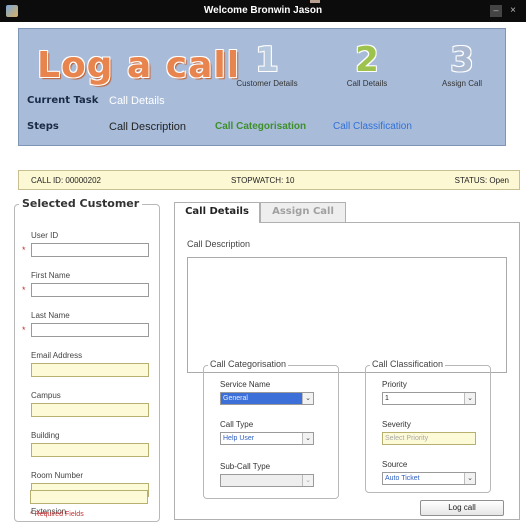 The image size is (526, 526). What do you see at coordinates (429, 438) in the screenshot?
I see `severity-field: Select Priority` at bounding box center [429, 438].